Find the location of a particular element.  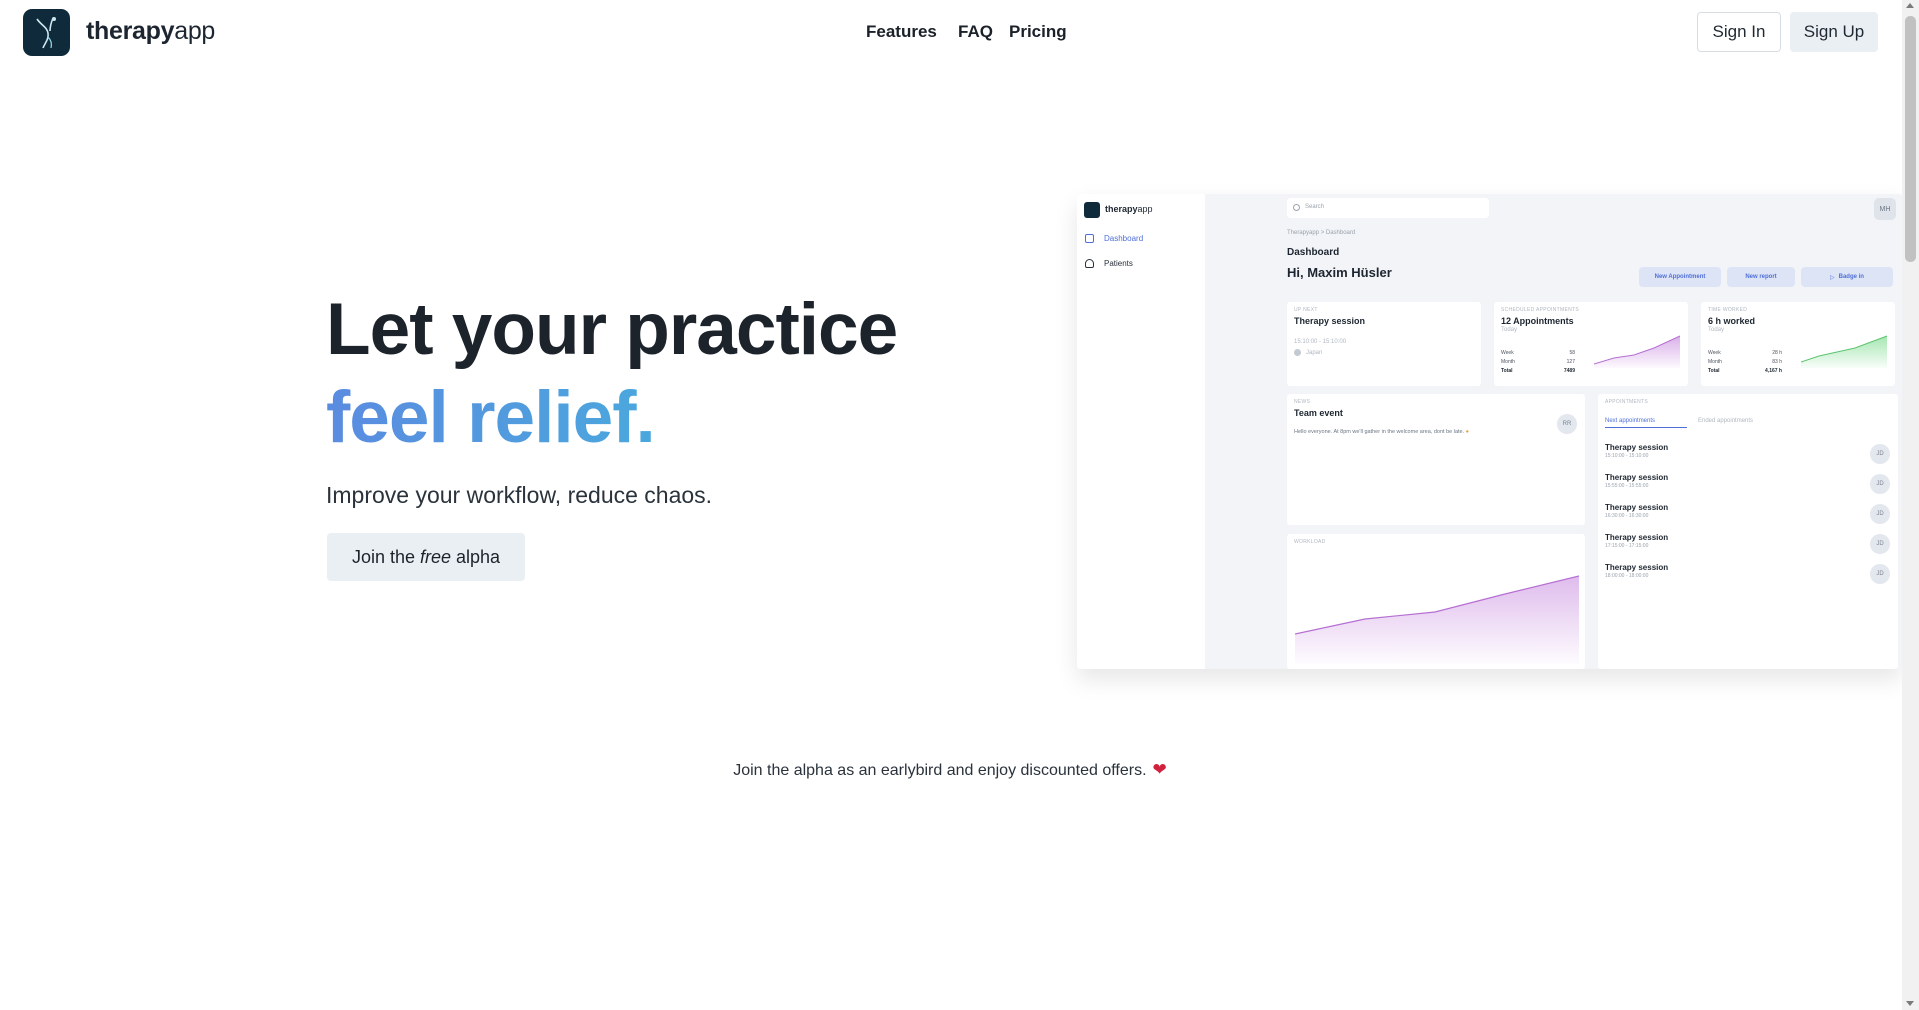

brand-name: therapyapp is located at coordinates (150, 31).